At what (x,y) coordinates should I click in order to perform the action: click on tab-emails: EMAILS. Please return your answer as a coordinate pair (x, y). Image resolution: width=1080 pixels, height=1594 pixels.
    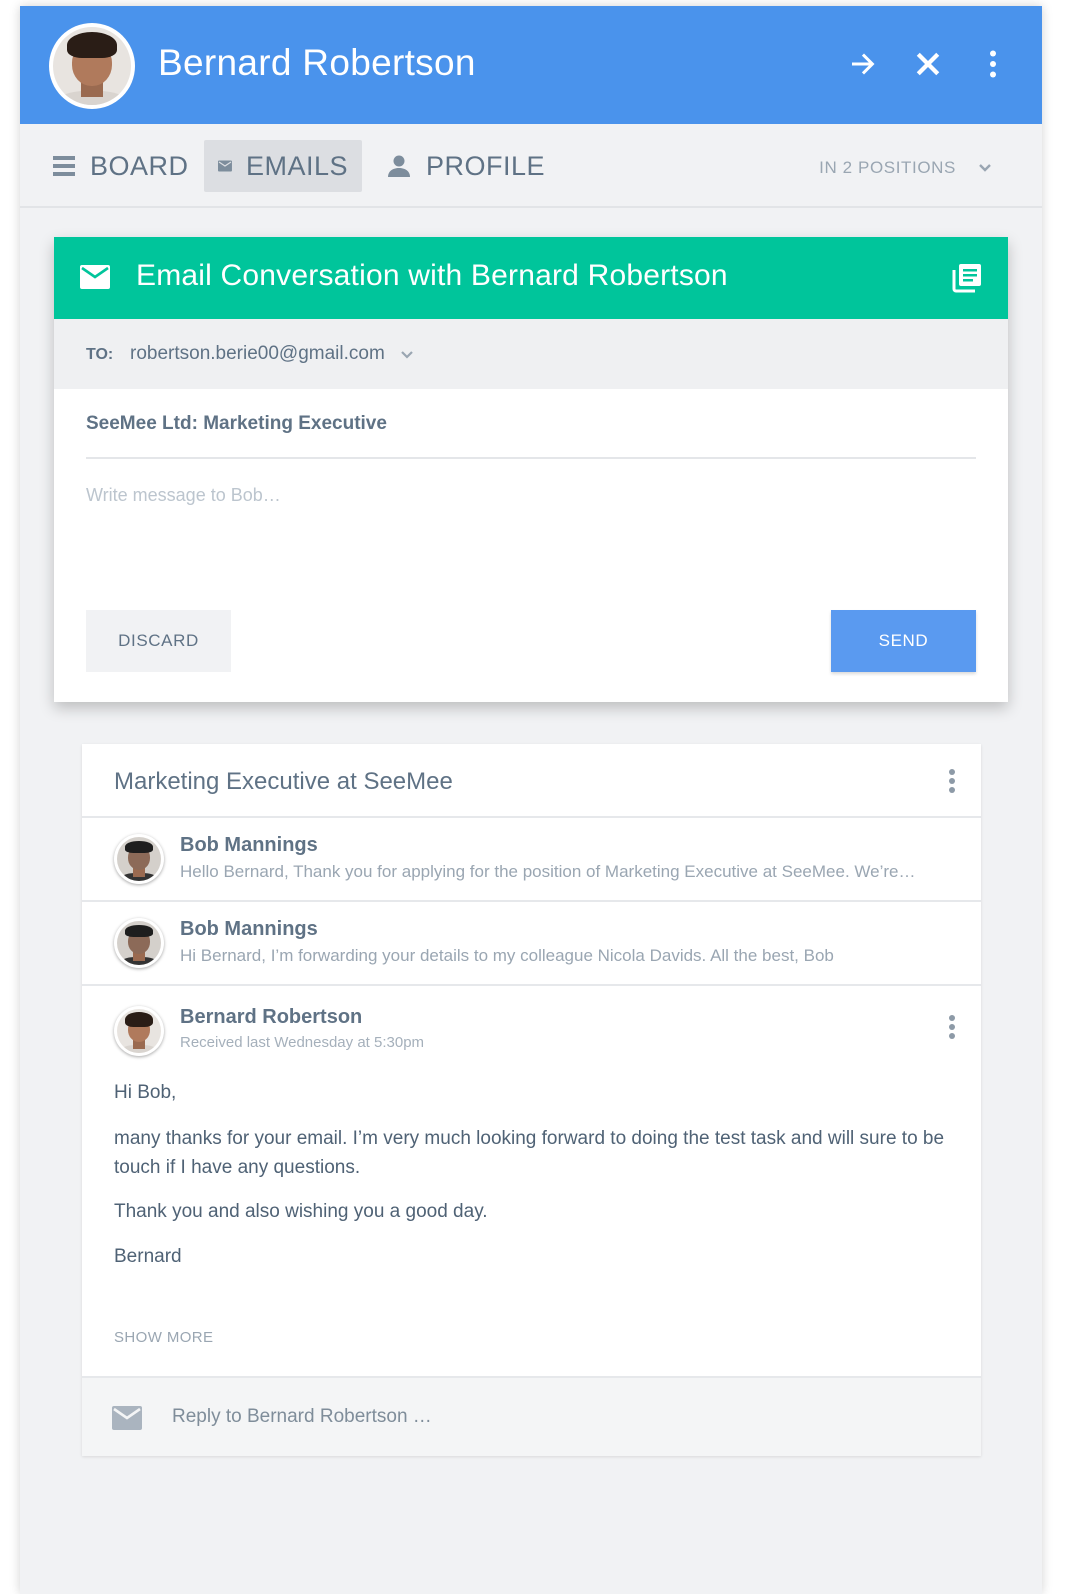
    Looking at the image, I should click on (283, 166).